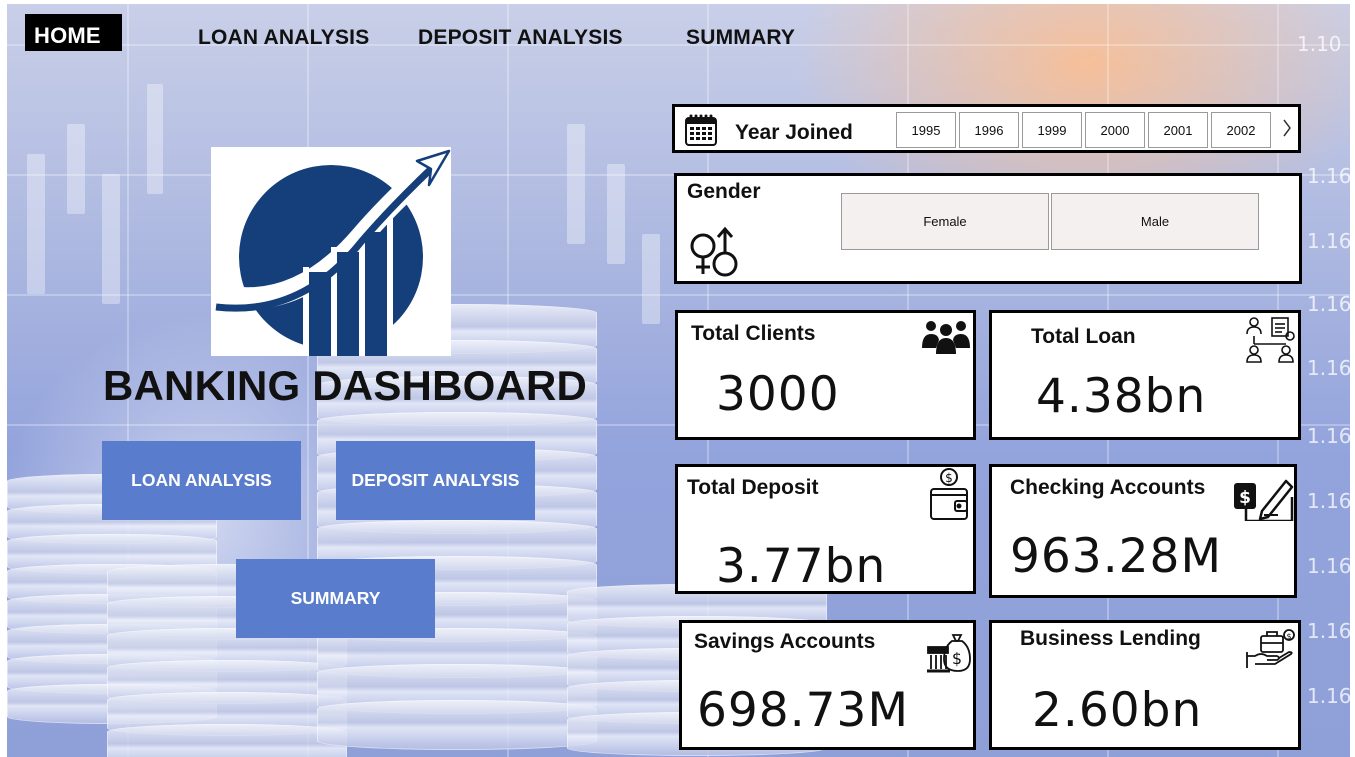 This screenshot has width=1355, height=757. I want to click on growth-chart-logo-icon, so click(333, 252).